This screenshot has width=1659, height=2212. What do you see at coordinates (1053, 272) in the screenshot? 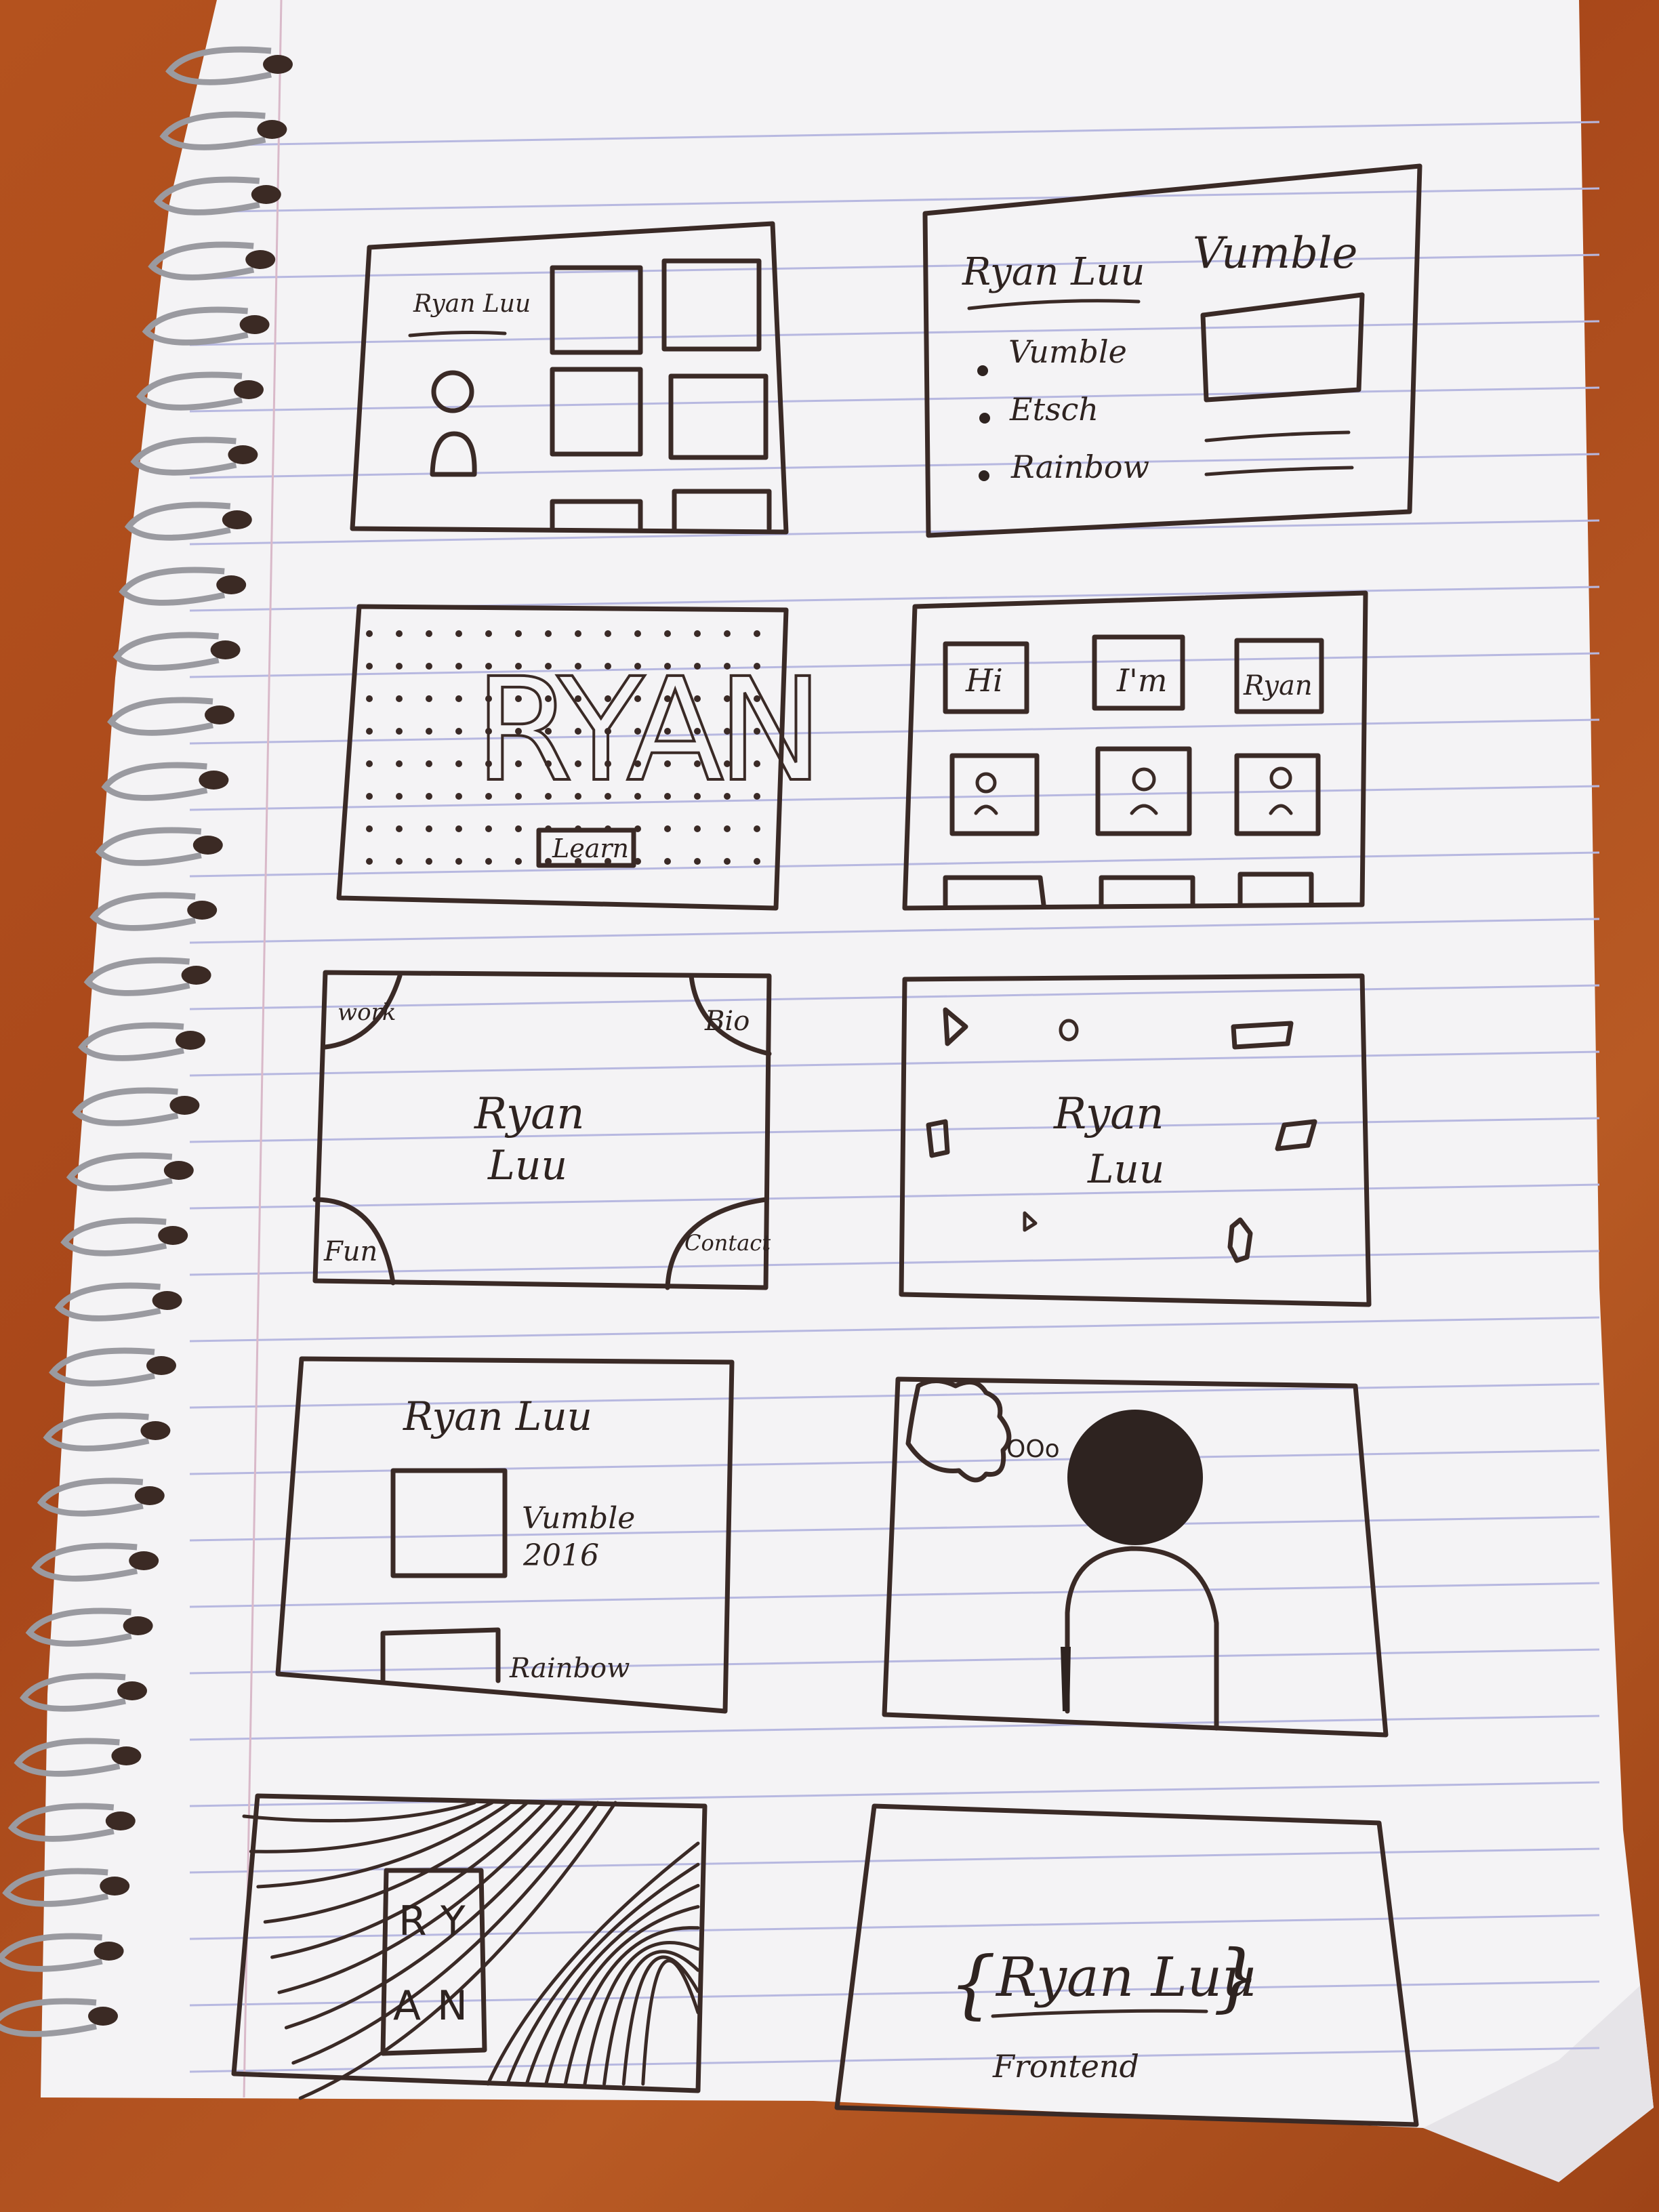
I see `sketch-2-name: Ryan Luu` at bounding box center [1053, 272].